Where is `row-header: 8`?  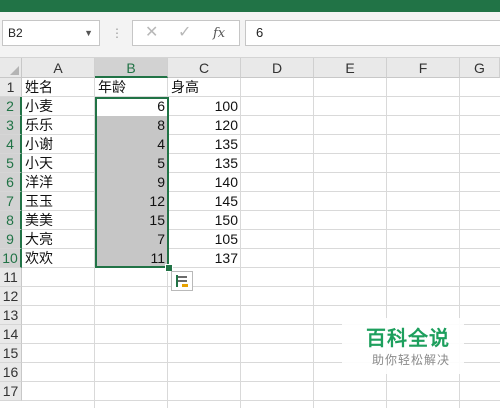
row-header: 8 is located at coordinates (11, 220).